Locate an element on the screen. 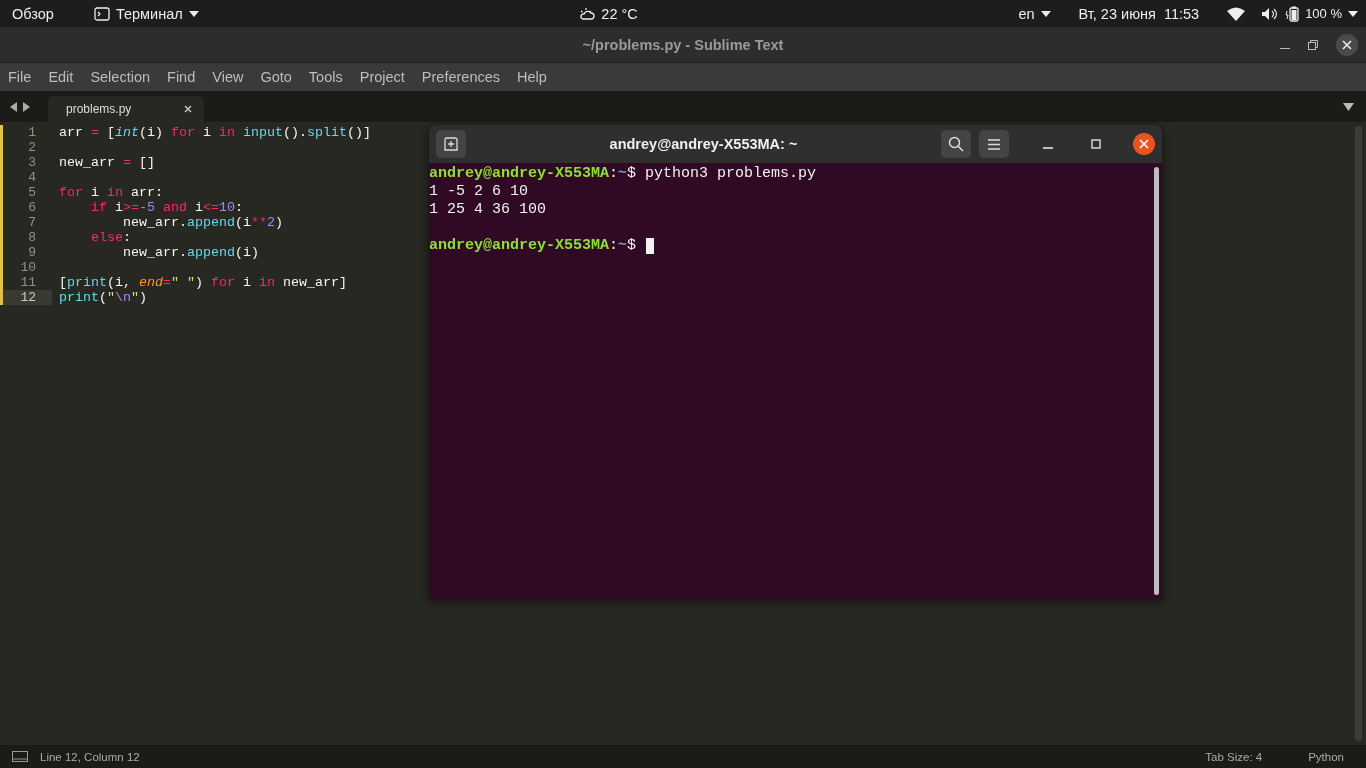  restore-button is located at coordinates (1313, 44).